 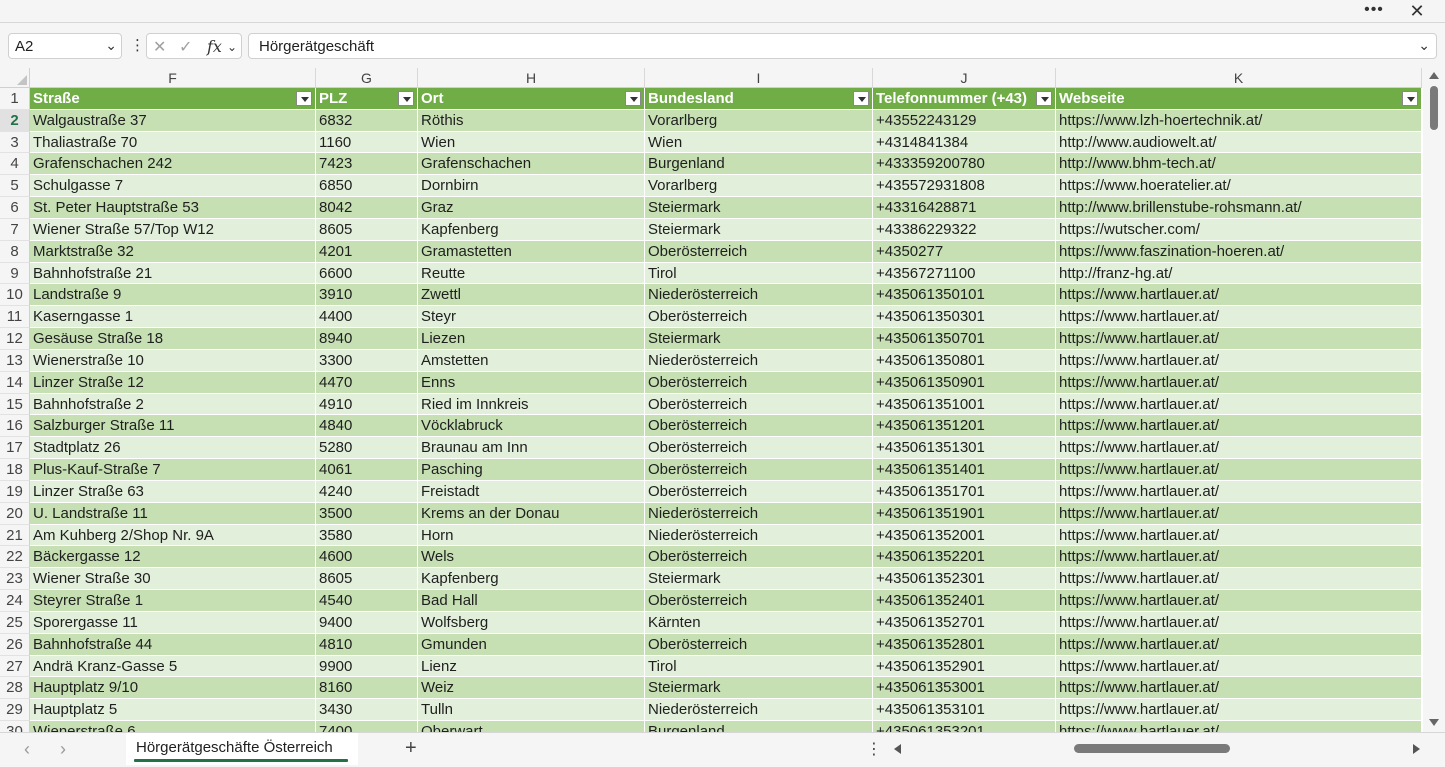 What do you see at coordinates (173, 448) in the screenshot?
I see `cell: Stadtplatz 26` at bounding box center [173, 448].